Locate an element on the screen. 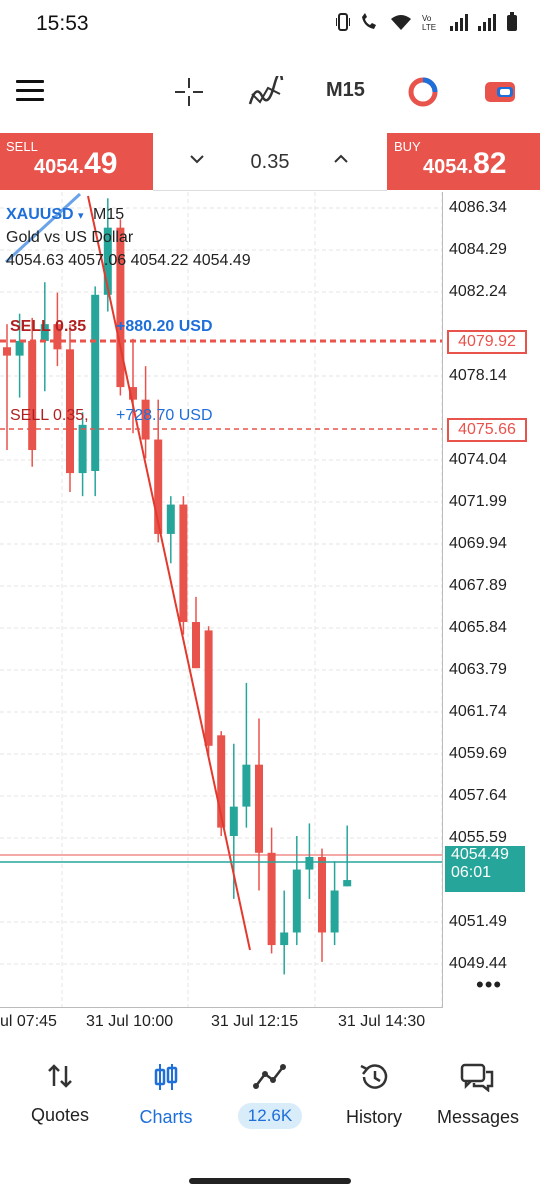  price-axis-label: 4049.44 is located at coordinates (478, 963).